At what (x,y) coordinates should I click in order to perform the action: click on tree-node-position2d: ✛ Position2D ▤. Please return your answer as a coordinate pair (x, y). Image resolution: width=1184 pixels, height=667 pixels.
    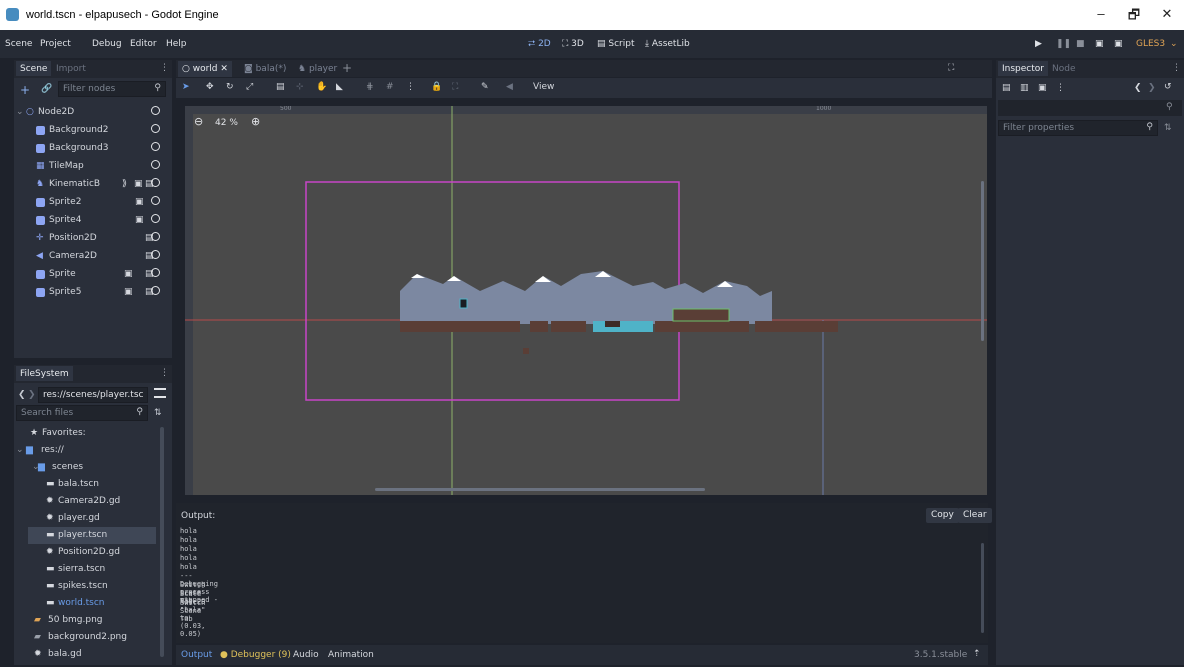
    Looking at the image, I should click on (93, 238).